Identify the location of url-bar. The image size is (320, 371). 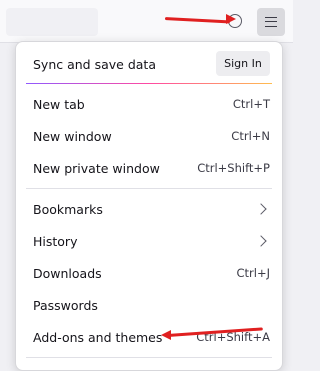
(52, 22).